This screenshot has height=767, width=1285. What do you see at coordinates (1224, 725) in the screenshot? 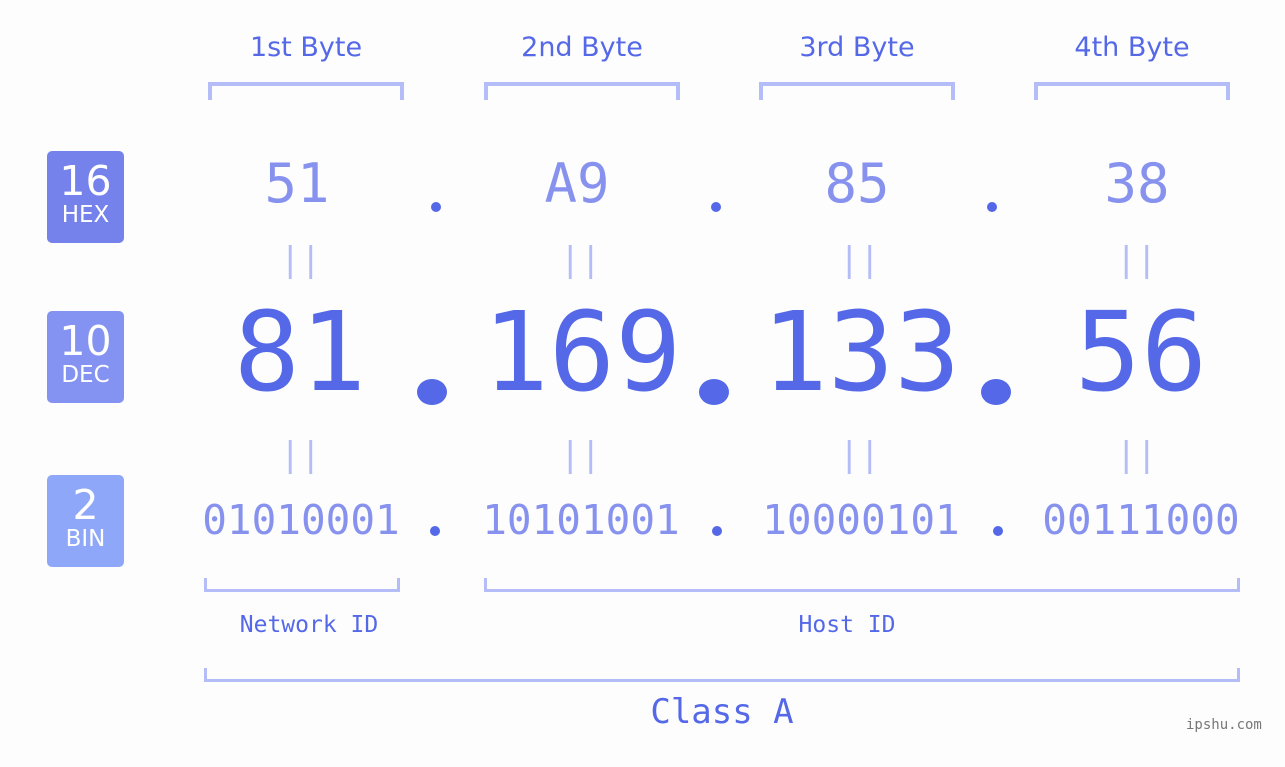
I see `watermark: ipshu.com` at bounding box center [1224, 725].